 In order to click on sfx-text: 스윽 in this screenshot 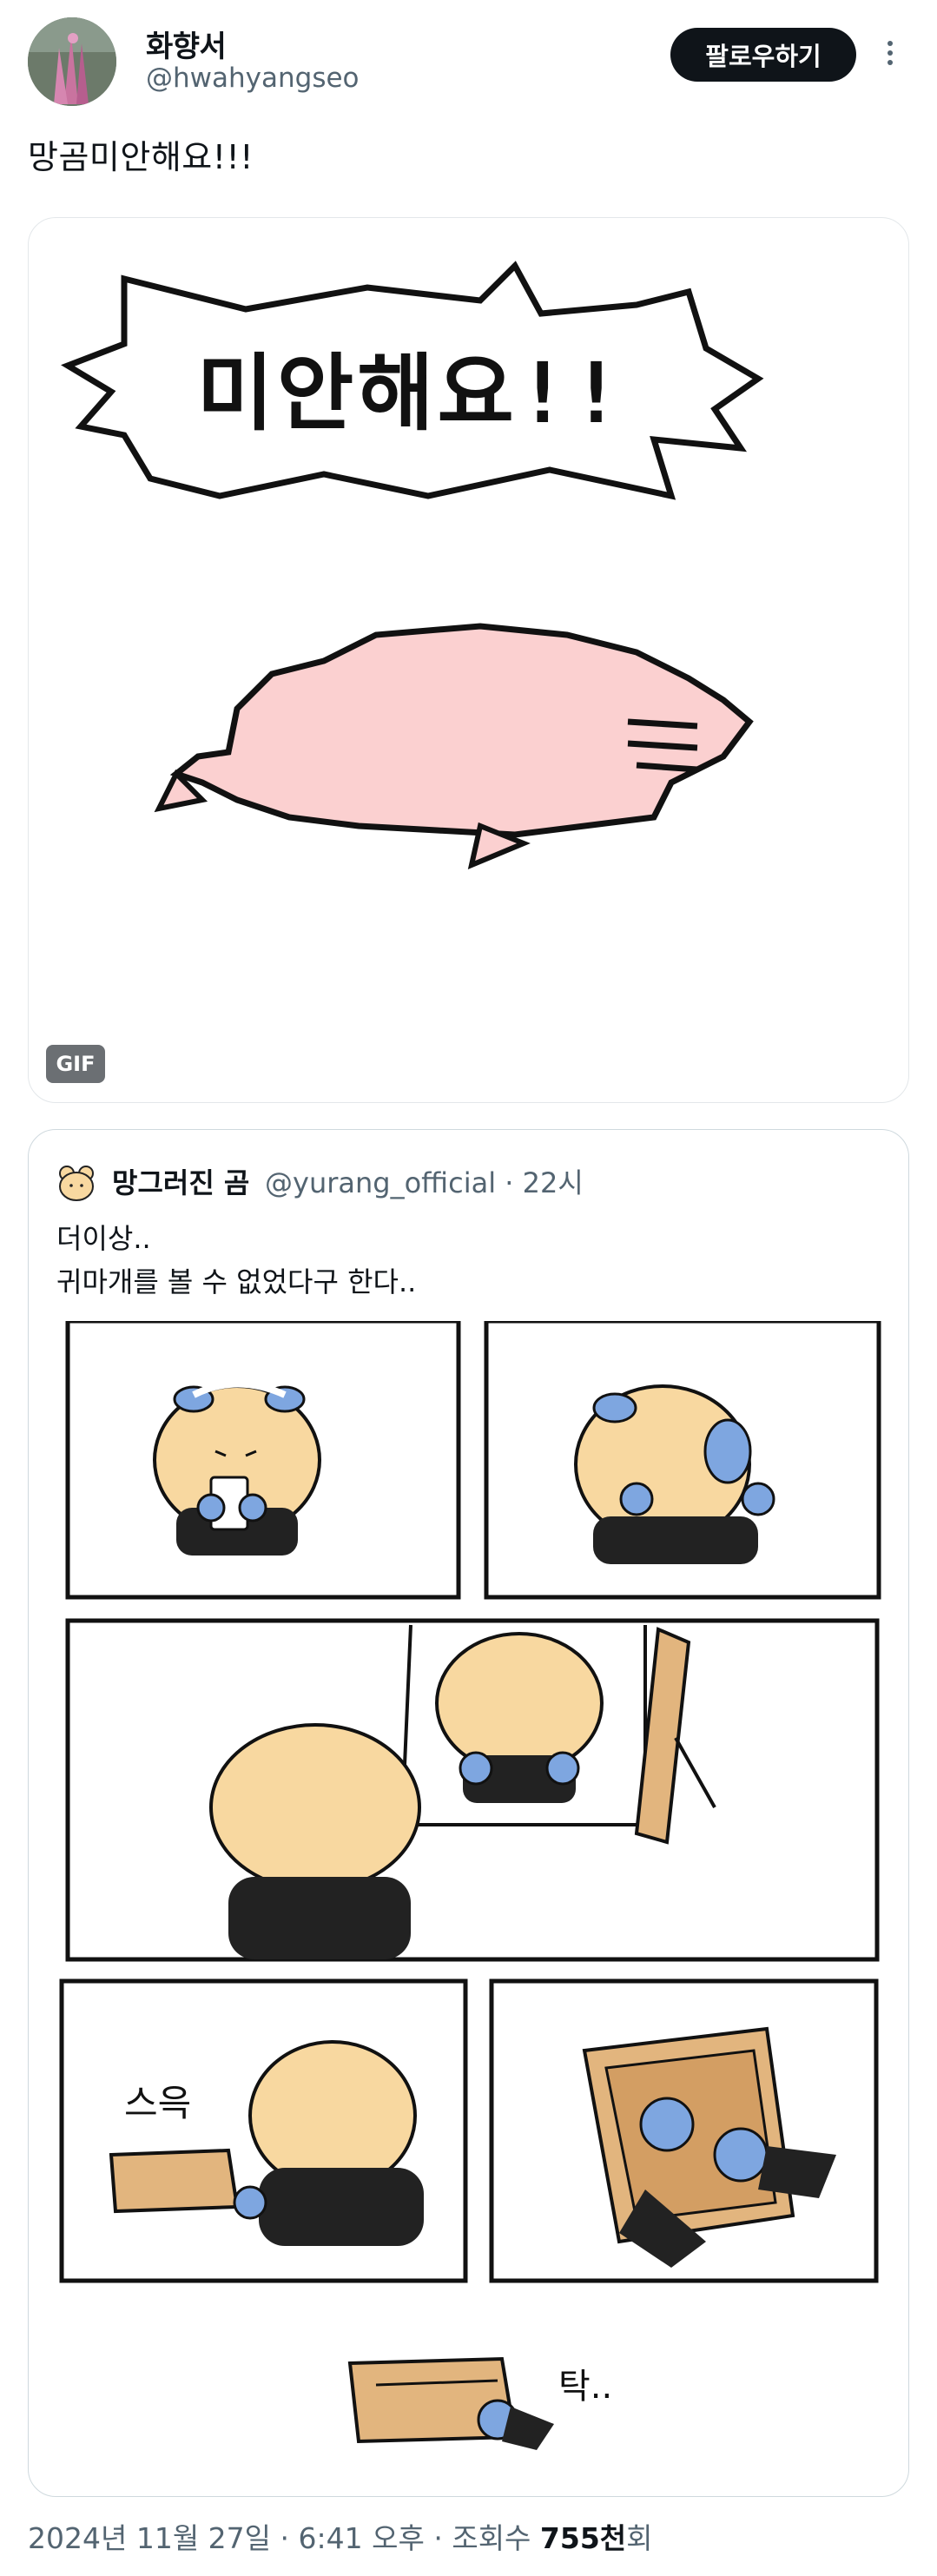, I will do `click(157, 2103)`.